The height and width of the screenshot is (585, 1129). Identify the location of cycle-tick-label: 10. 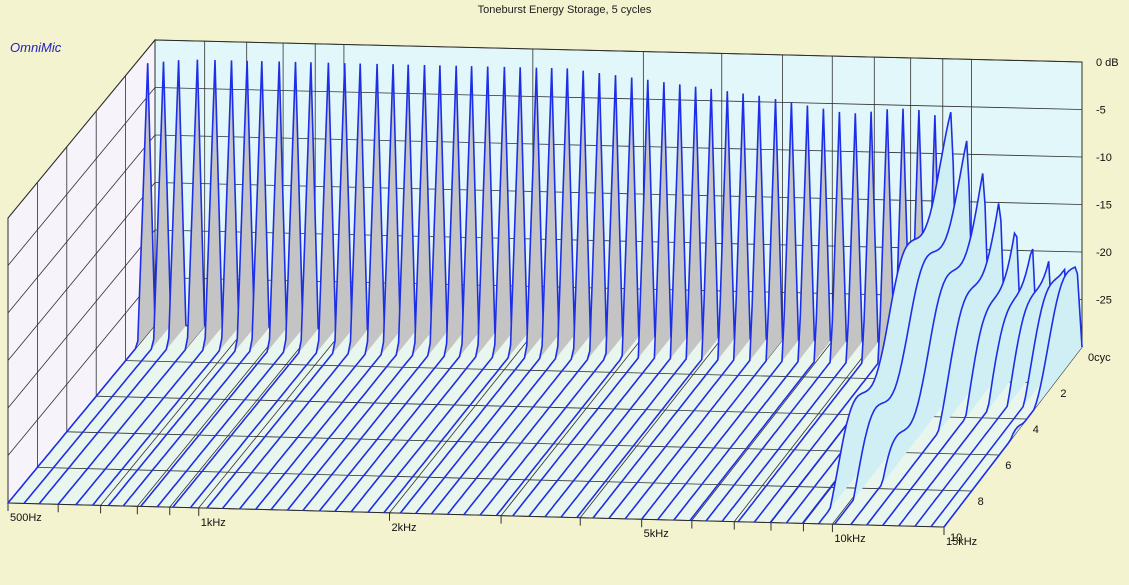
(956, 538).